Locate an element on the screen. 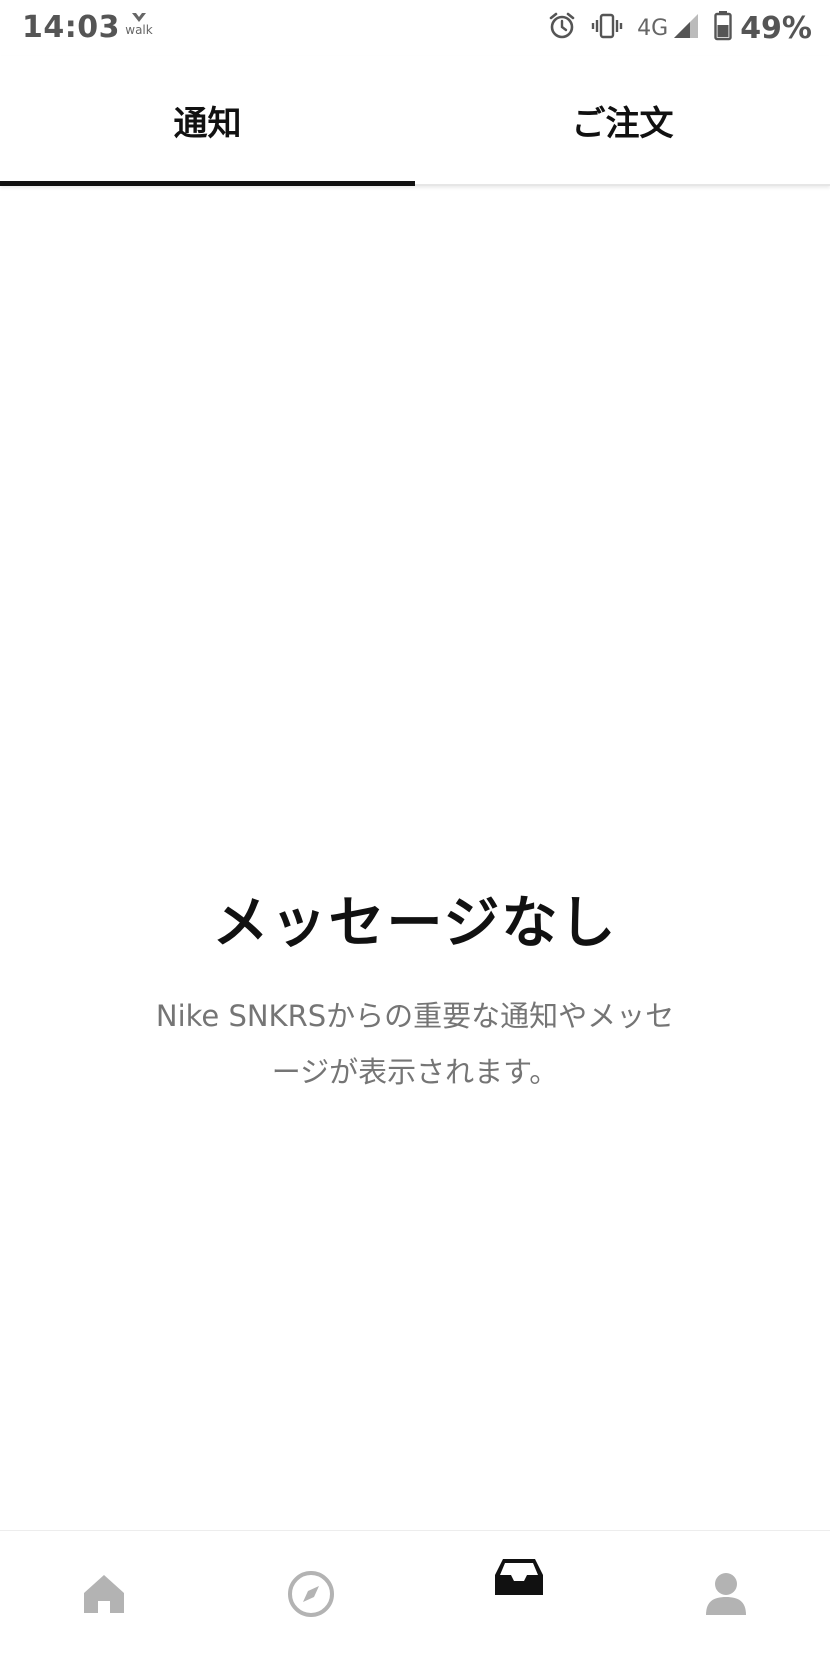  vibrate-icon is located at coordinates (607, 28).